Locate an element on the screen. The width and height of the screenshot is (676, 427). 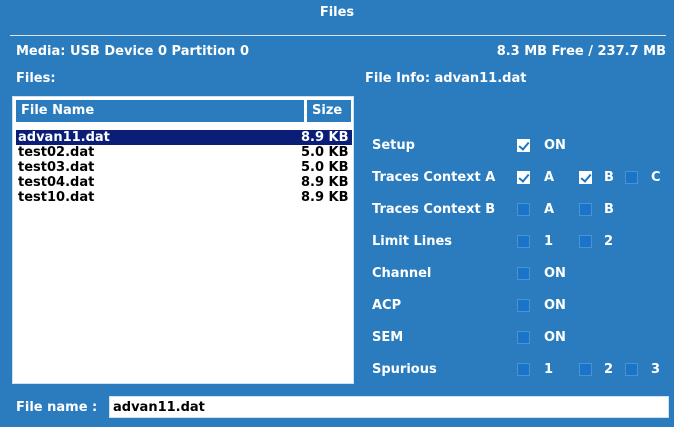
traces-context-b-b-checkbox is located at coordinates (585, 209).